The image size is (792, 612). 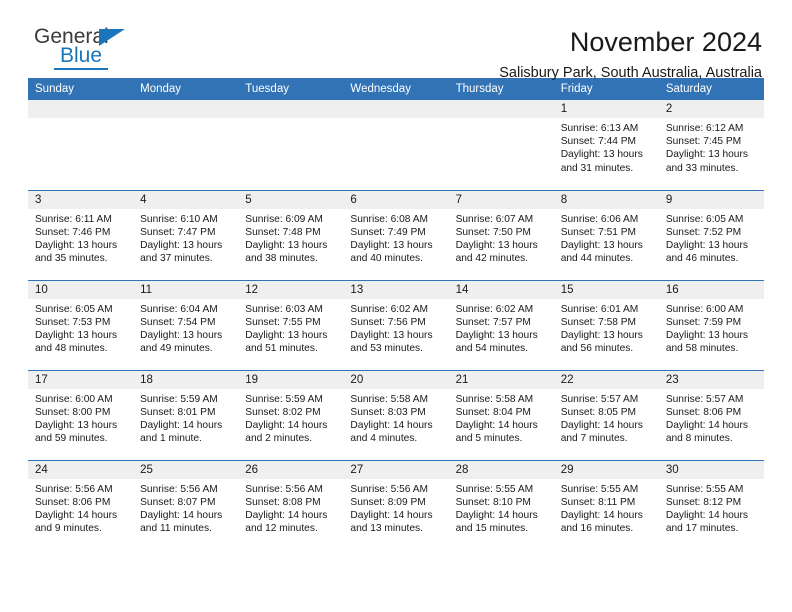 What do you see at coordinates (283, 232) in the screenshot?
I see `sunset-text: Sunset: 7:48 PM` at bounding box center [283, 232].